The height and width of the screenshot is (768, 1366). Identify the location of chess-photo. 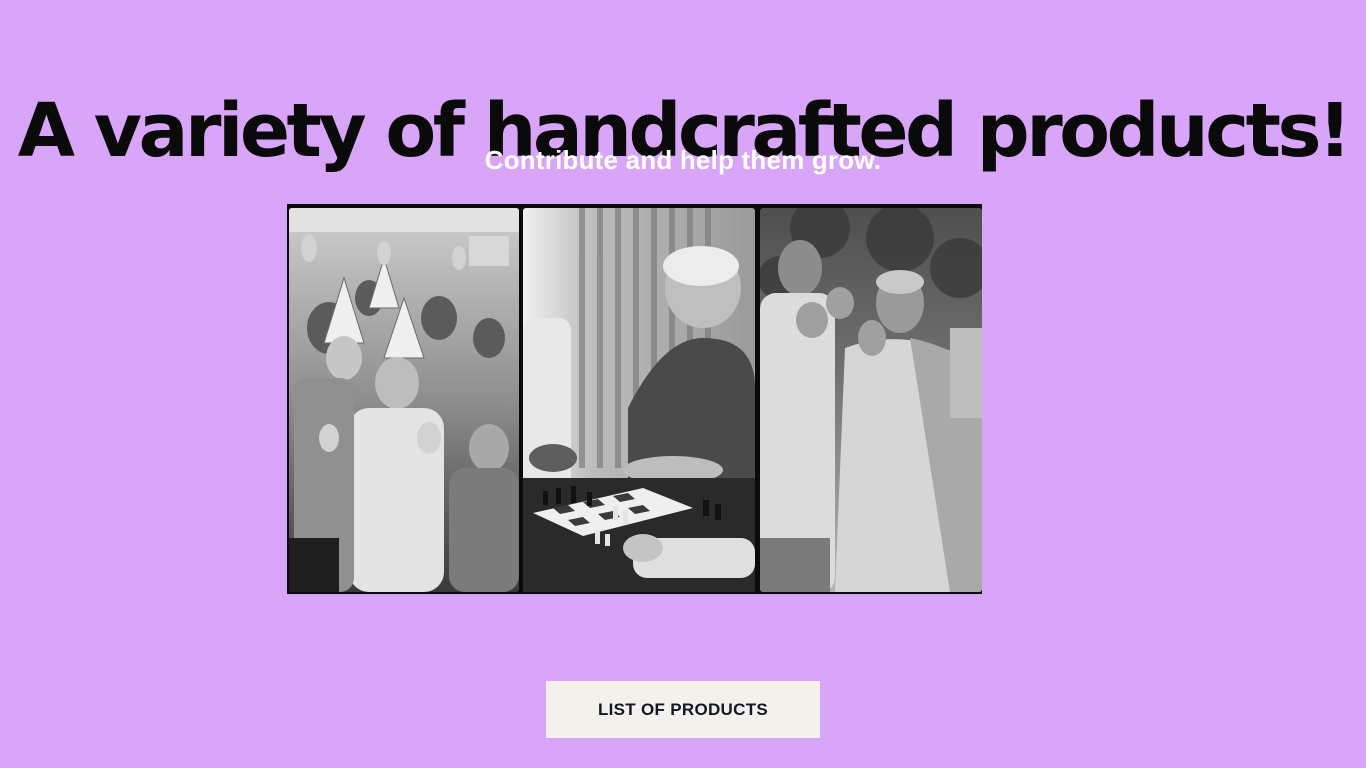
(639, 400).